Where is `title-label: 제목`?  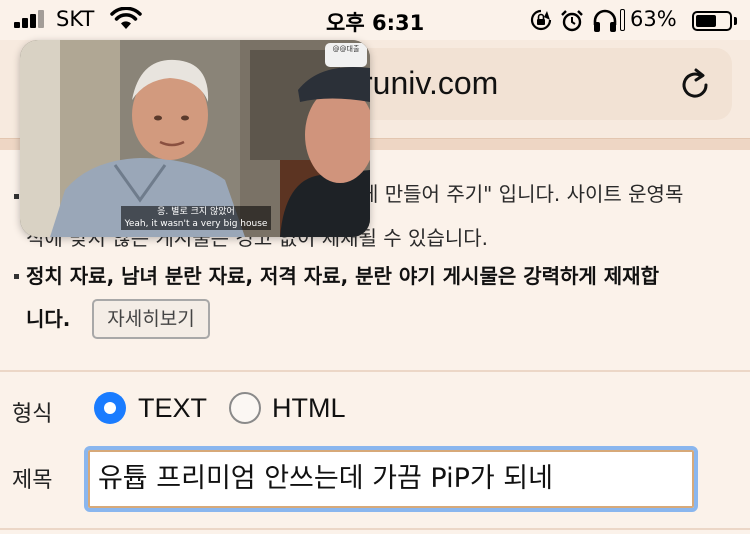
title-label: 제목 is located at coordinates (32, 480).